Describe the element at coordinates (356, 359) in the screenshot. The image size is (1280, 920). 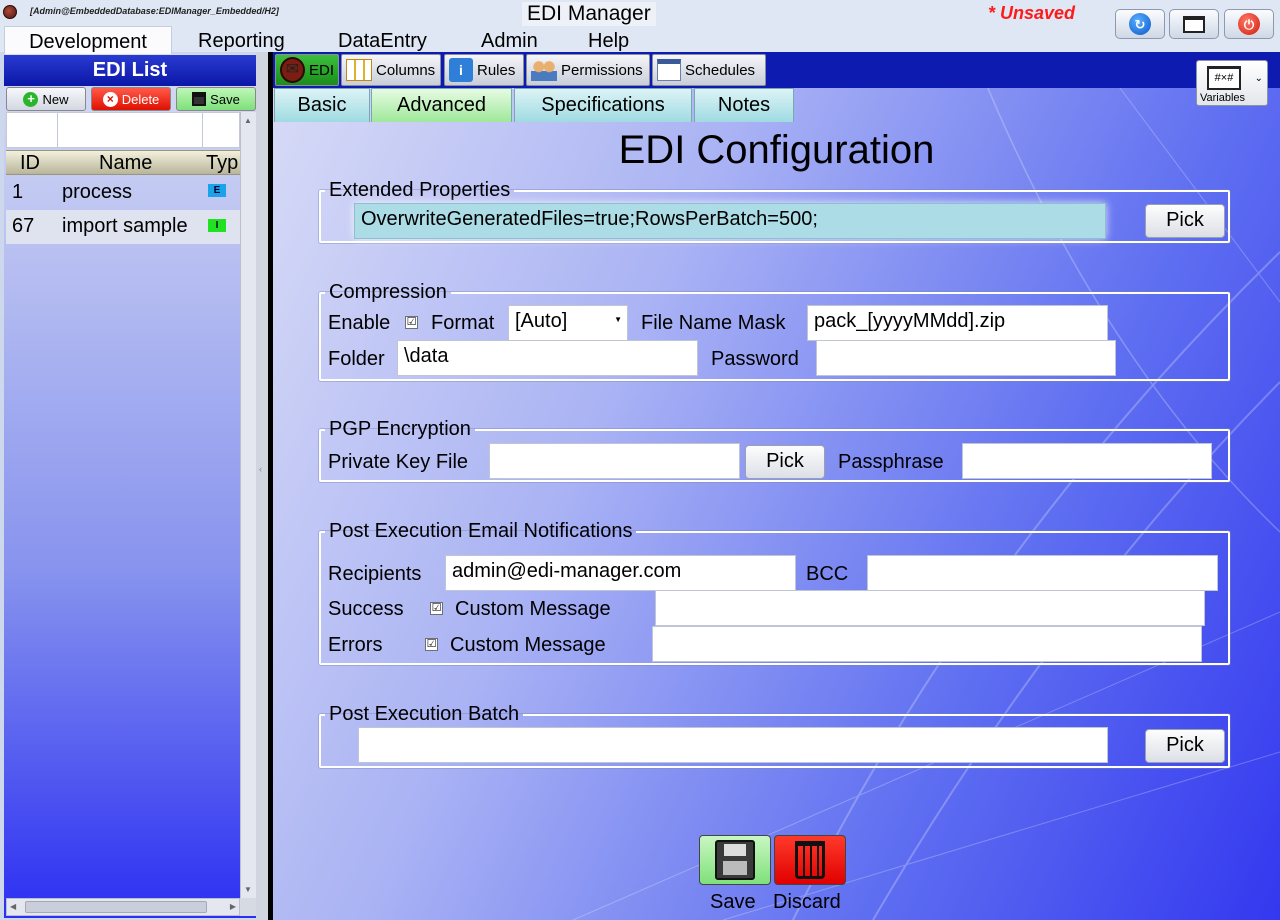
I see `folder-label: Folder` at that location.